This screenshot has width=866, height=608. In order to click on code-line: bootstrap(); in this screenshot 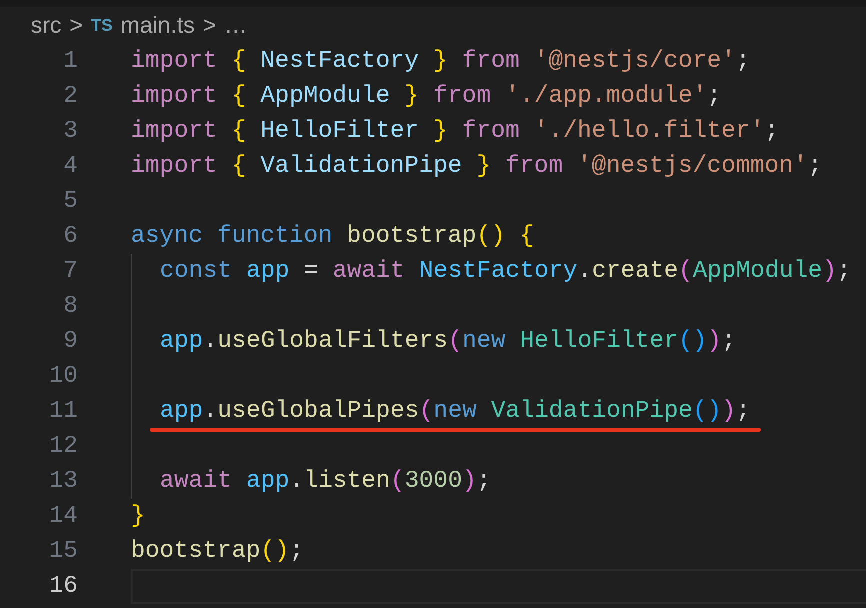, I will do `click(217, 551)`.